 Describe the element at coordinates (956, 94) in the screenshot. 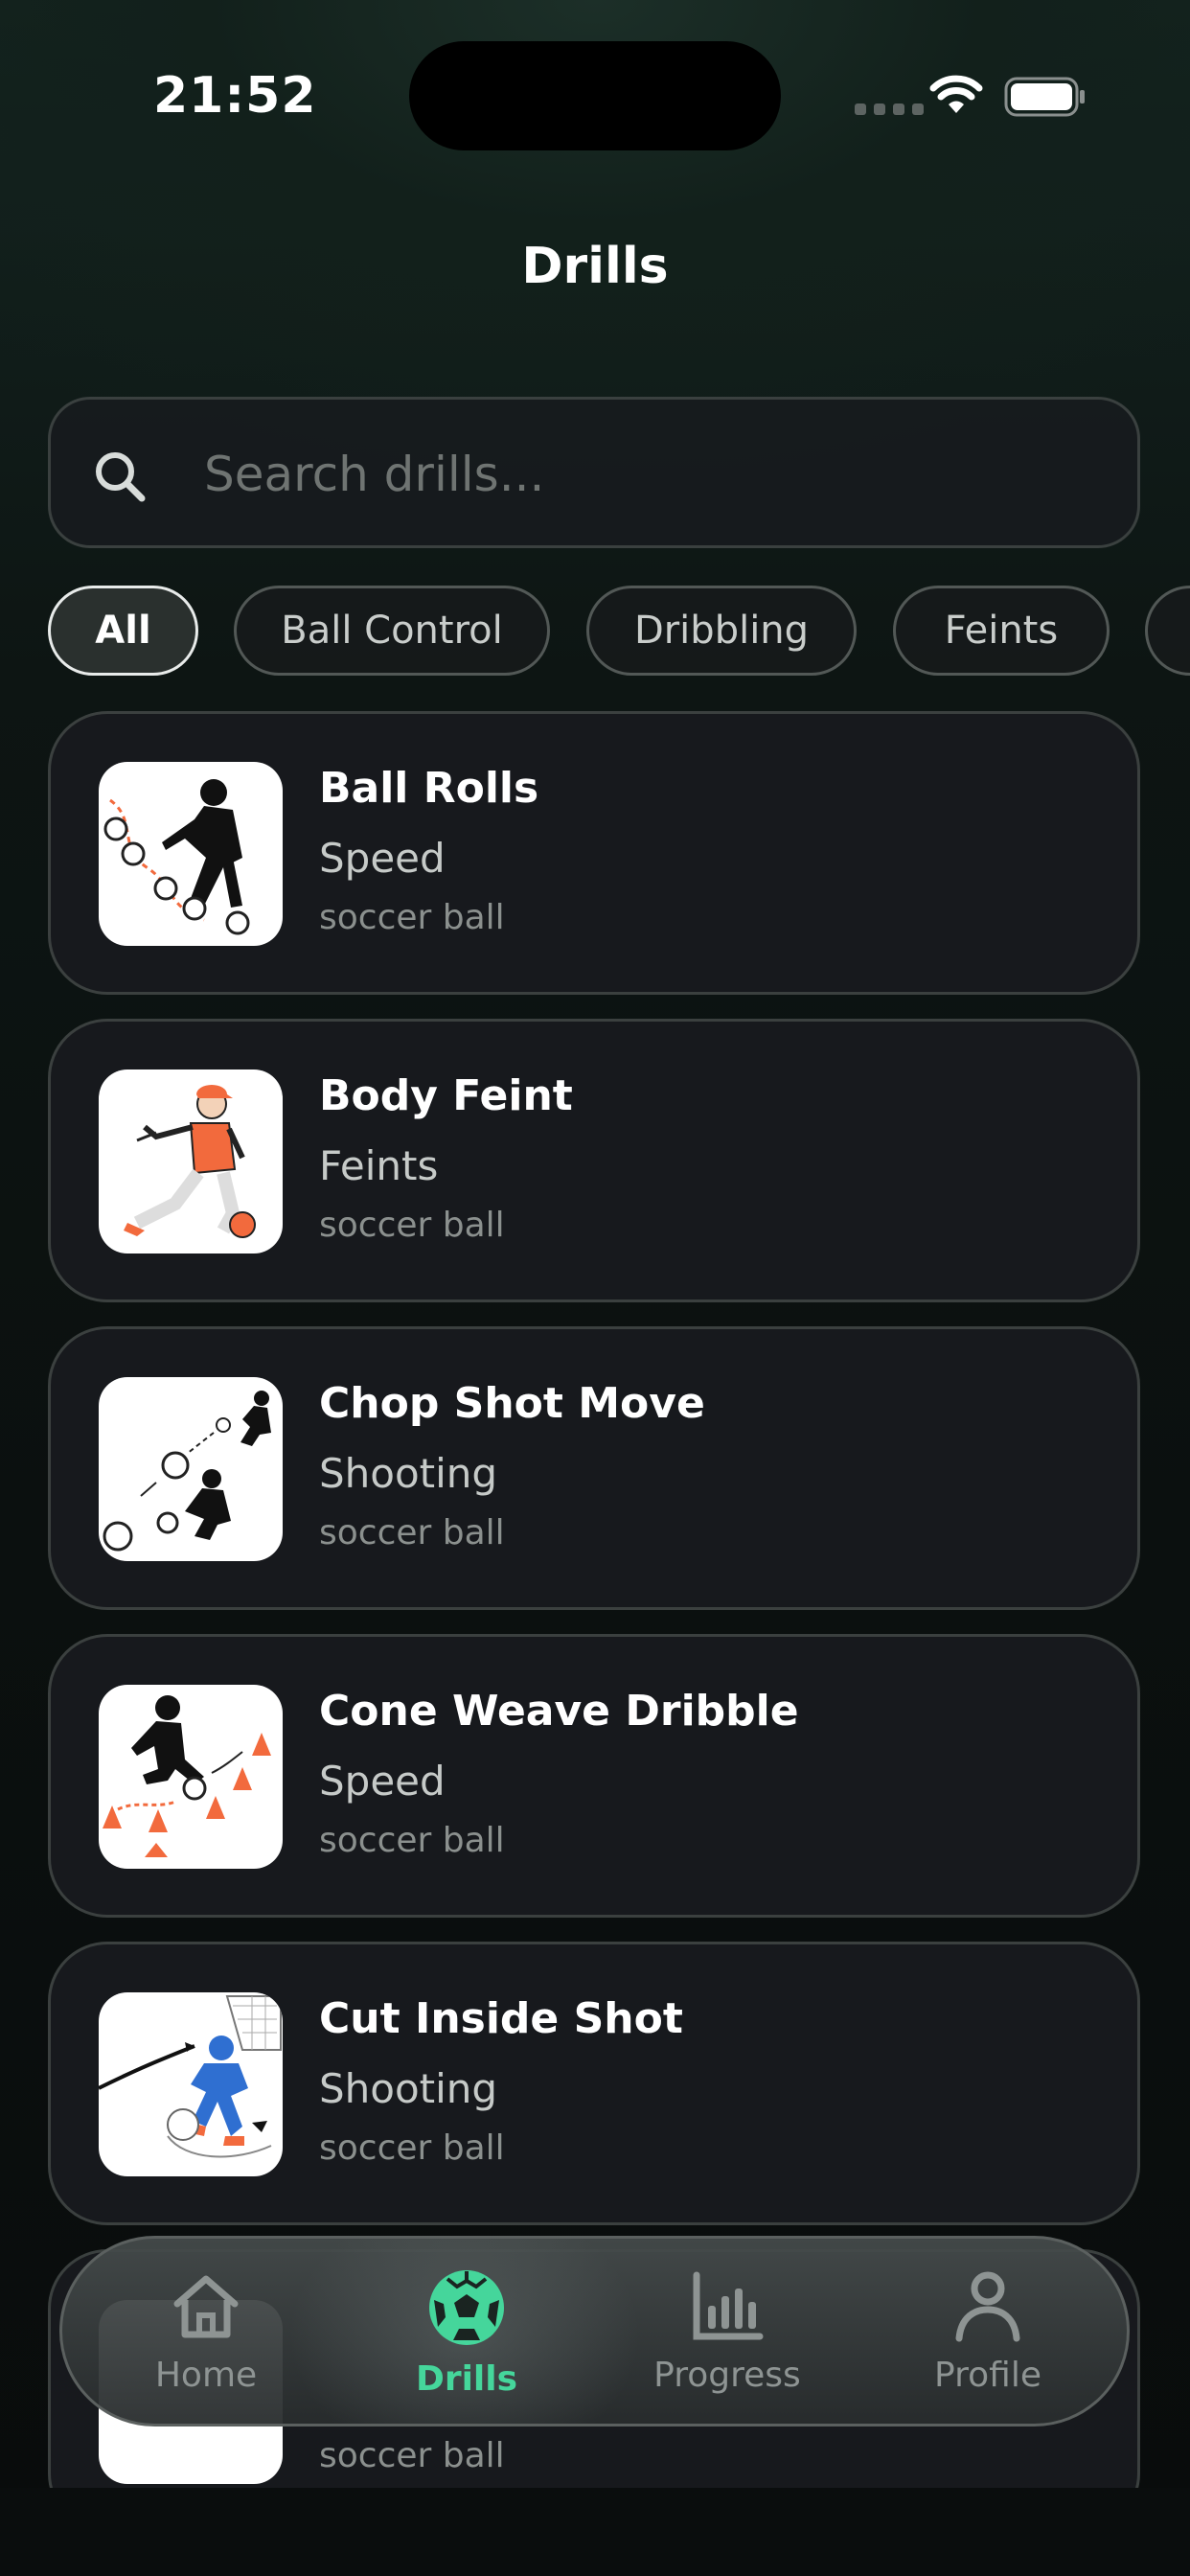

I see `wifi-icon` at that location.